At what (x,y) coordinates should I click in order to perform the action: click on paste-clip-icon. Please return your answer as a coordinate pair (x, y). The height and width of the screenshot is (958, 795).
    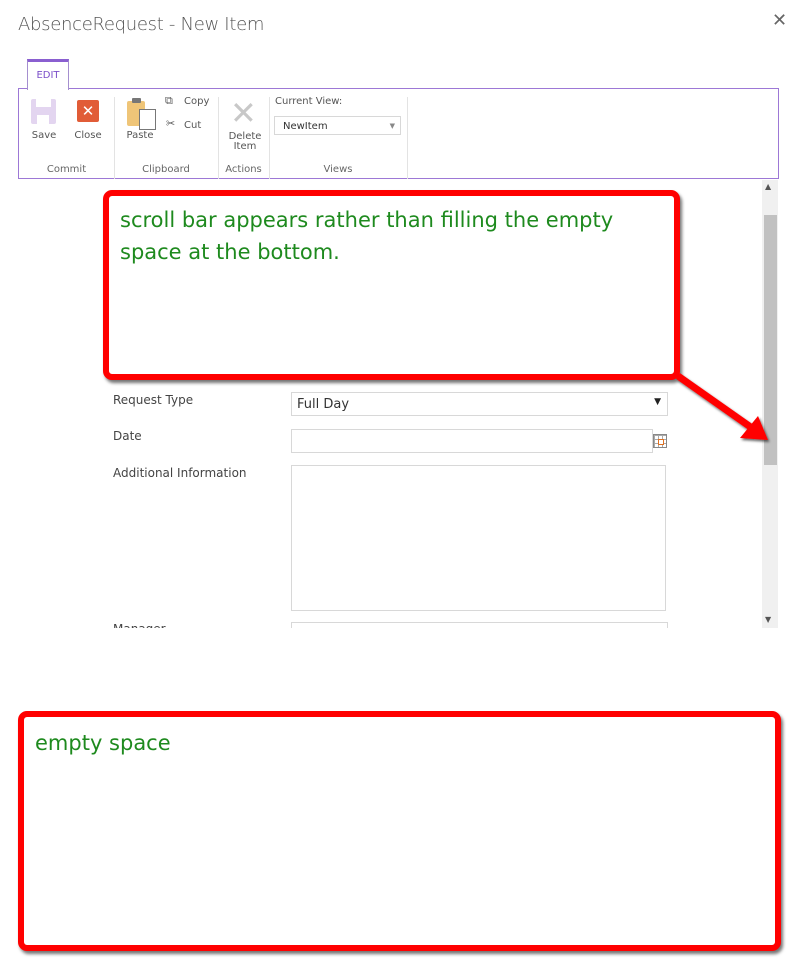
    Looking at the image, I should click on (136, 100).